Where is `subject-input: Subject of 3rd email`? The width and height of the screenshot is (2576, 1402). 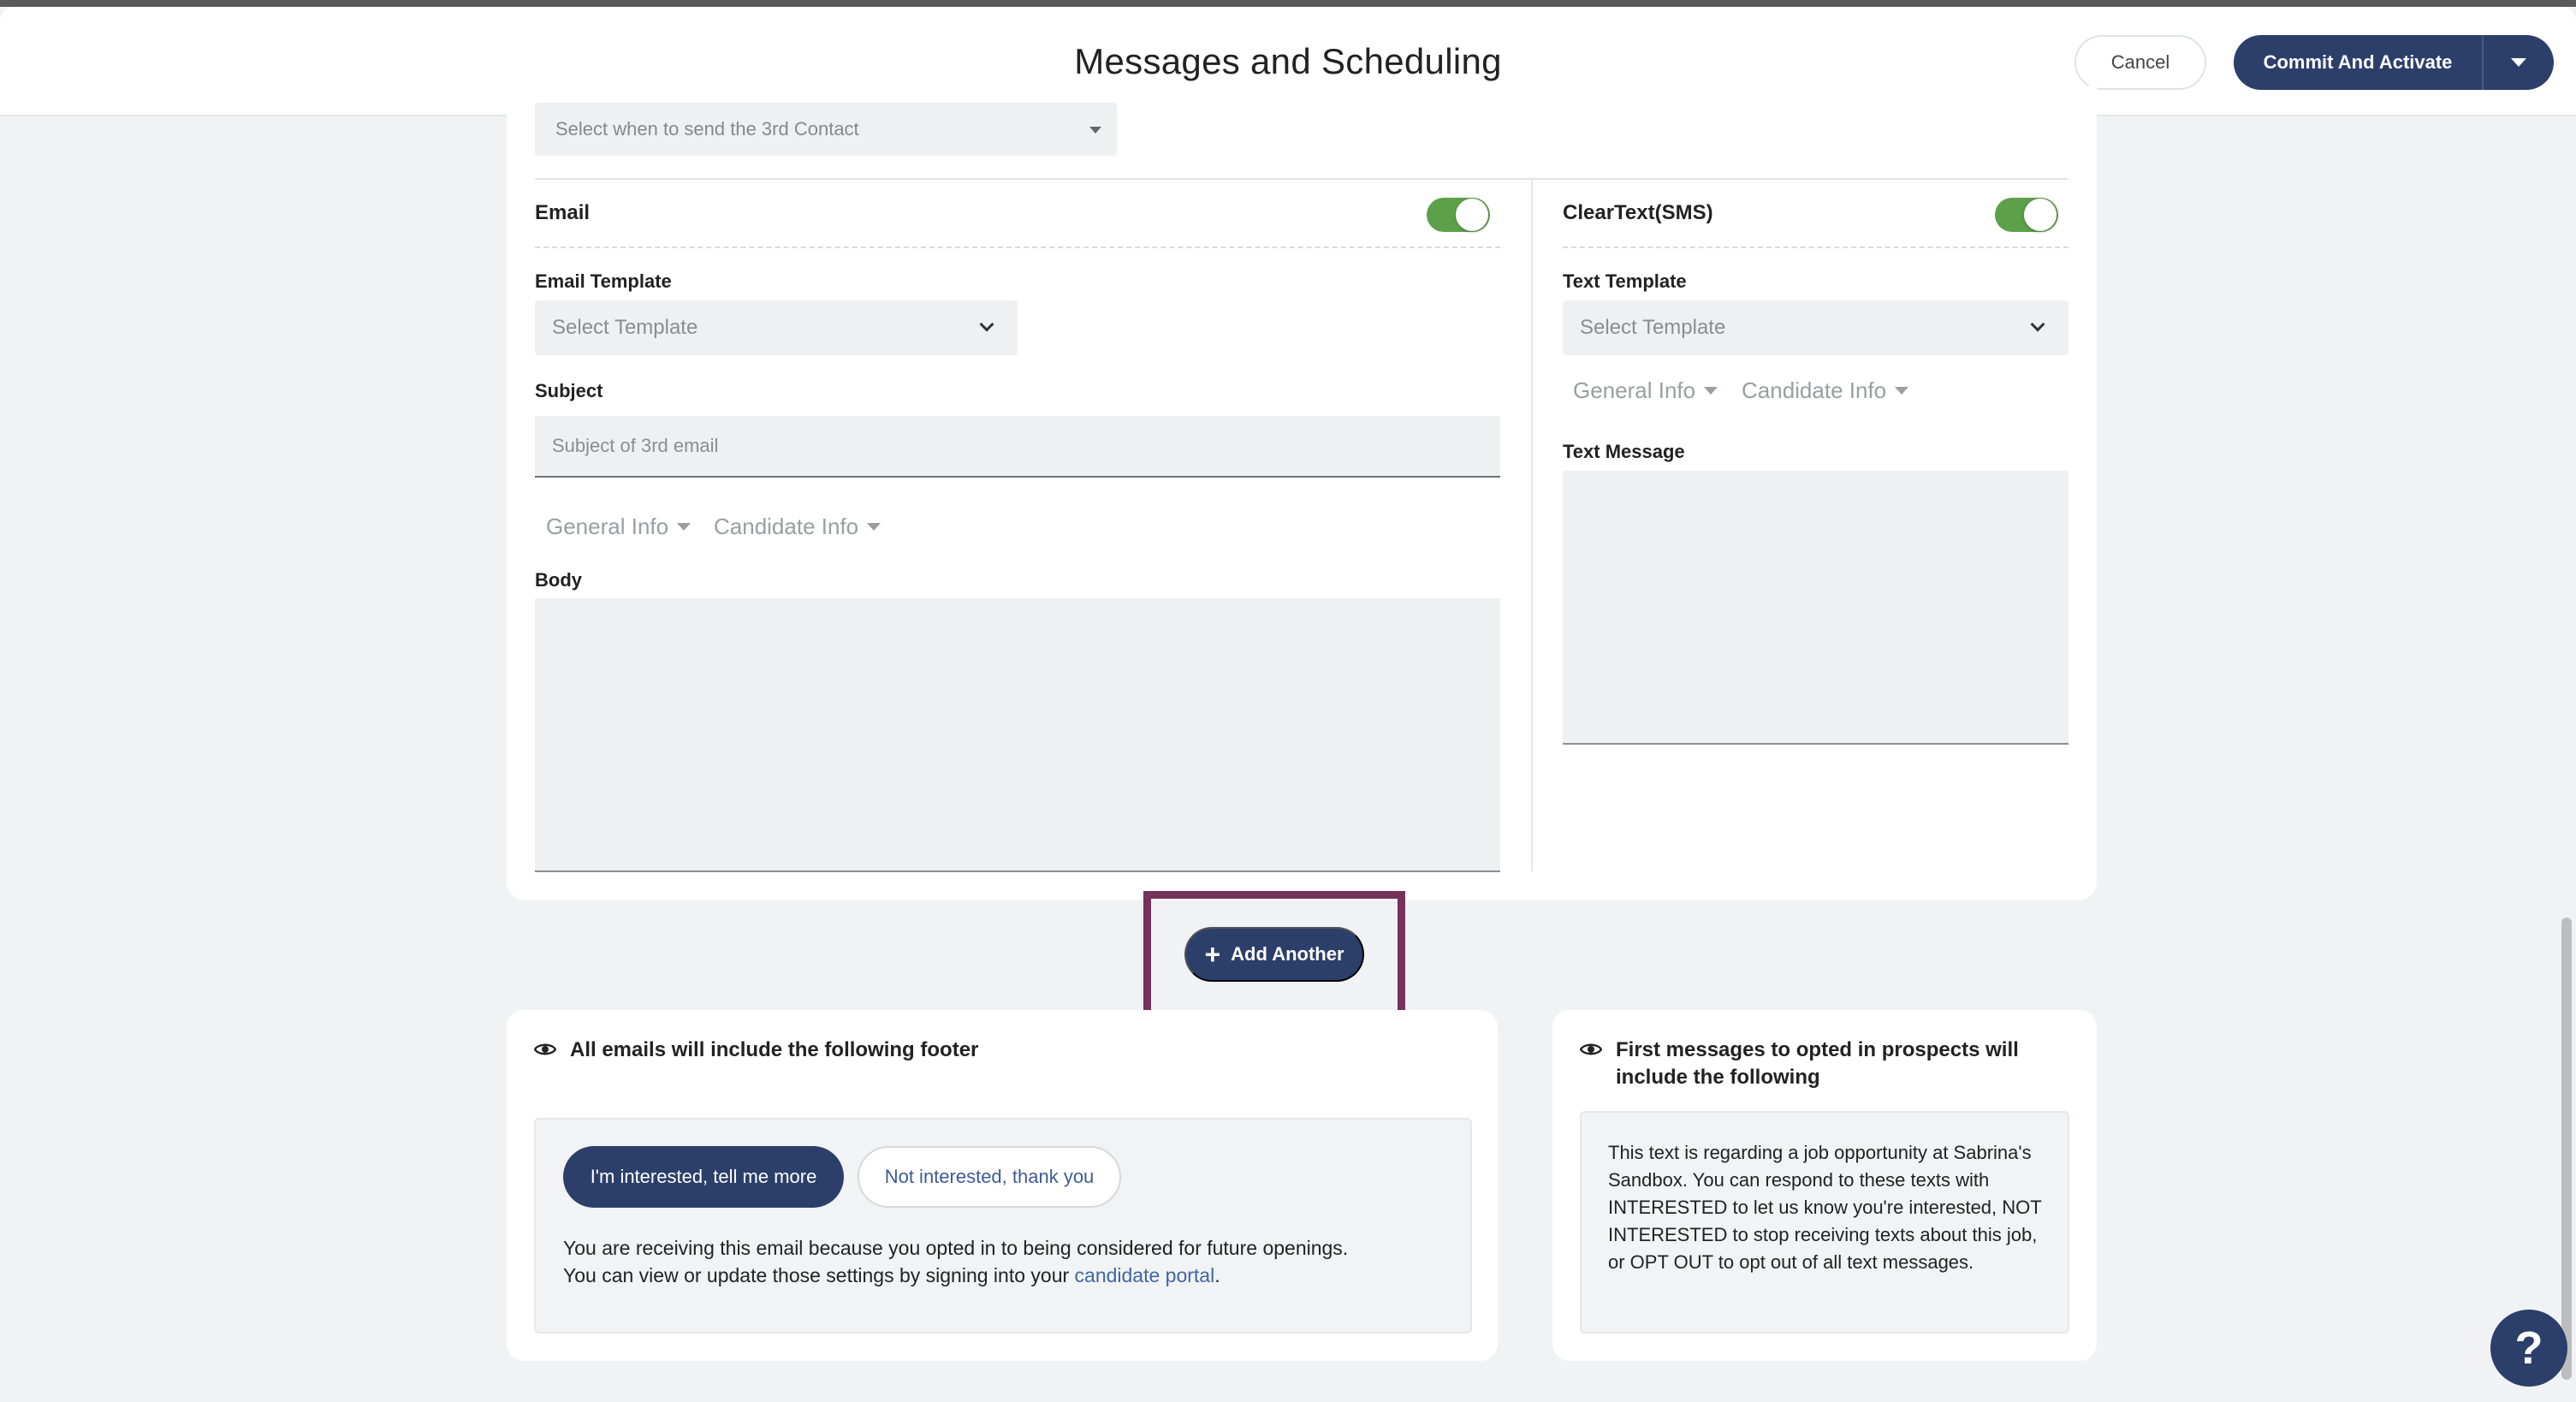 subject-input: Subject of 3rd email is located at coordinates (1017, 447).